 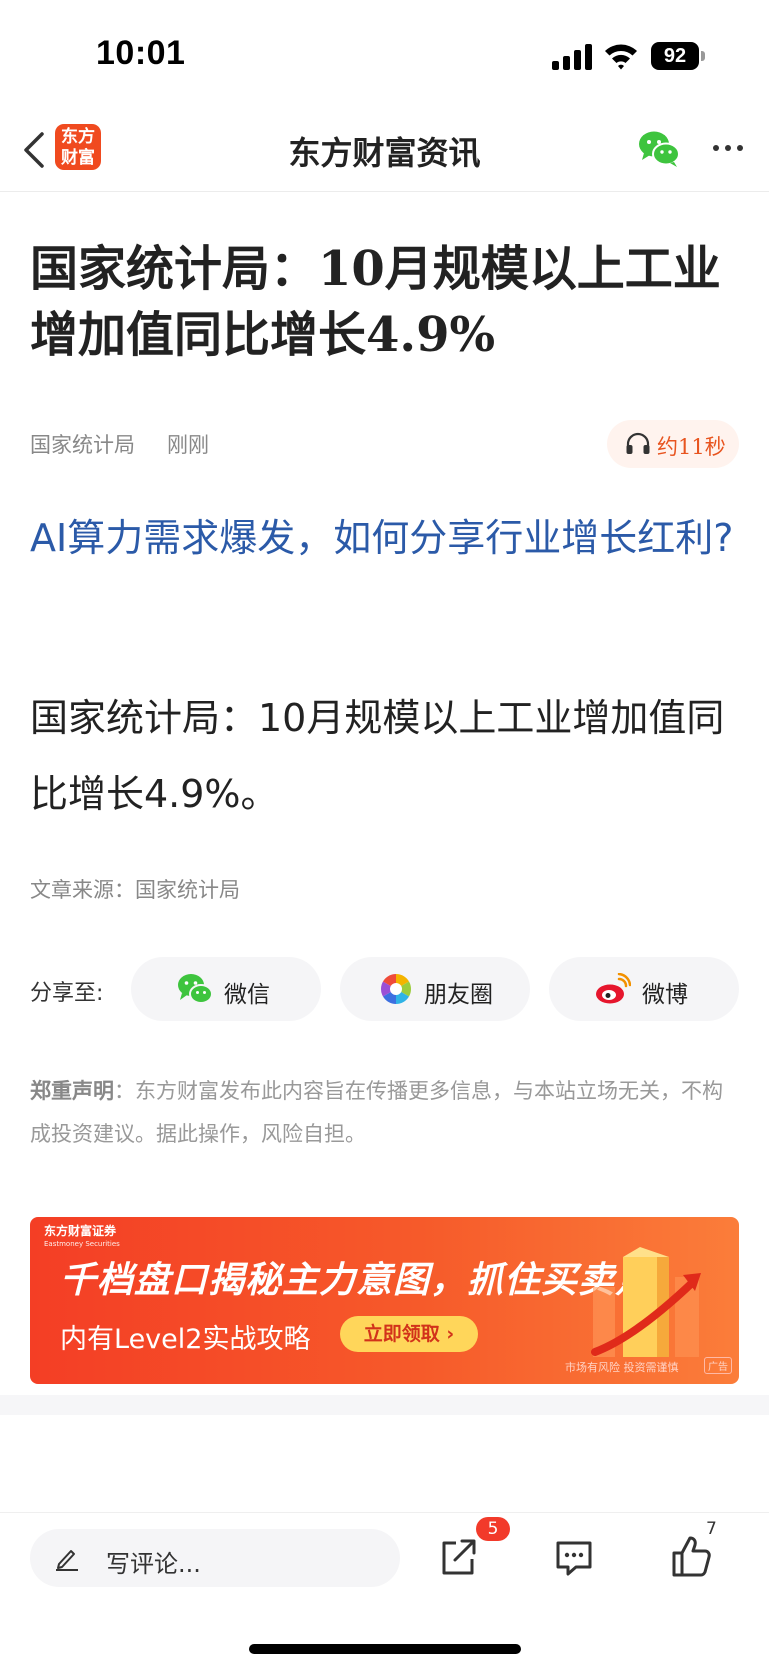 I want to click on nav-bar: 东方 财富 东方财富资讯, so click(x=384, y=151).